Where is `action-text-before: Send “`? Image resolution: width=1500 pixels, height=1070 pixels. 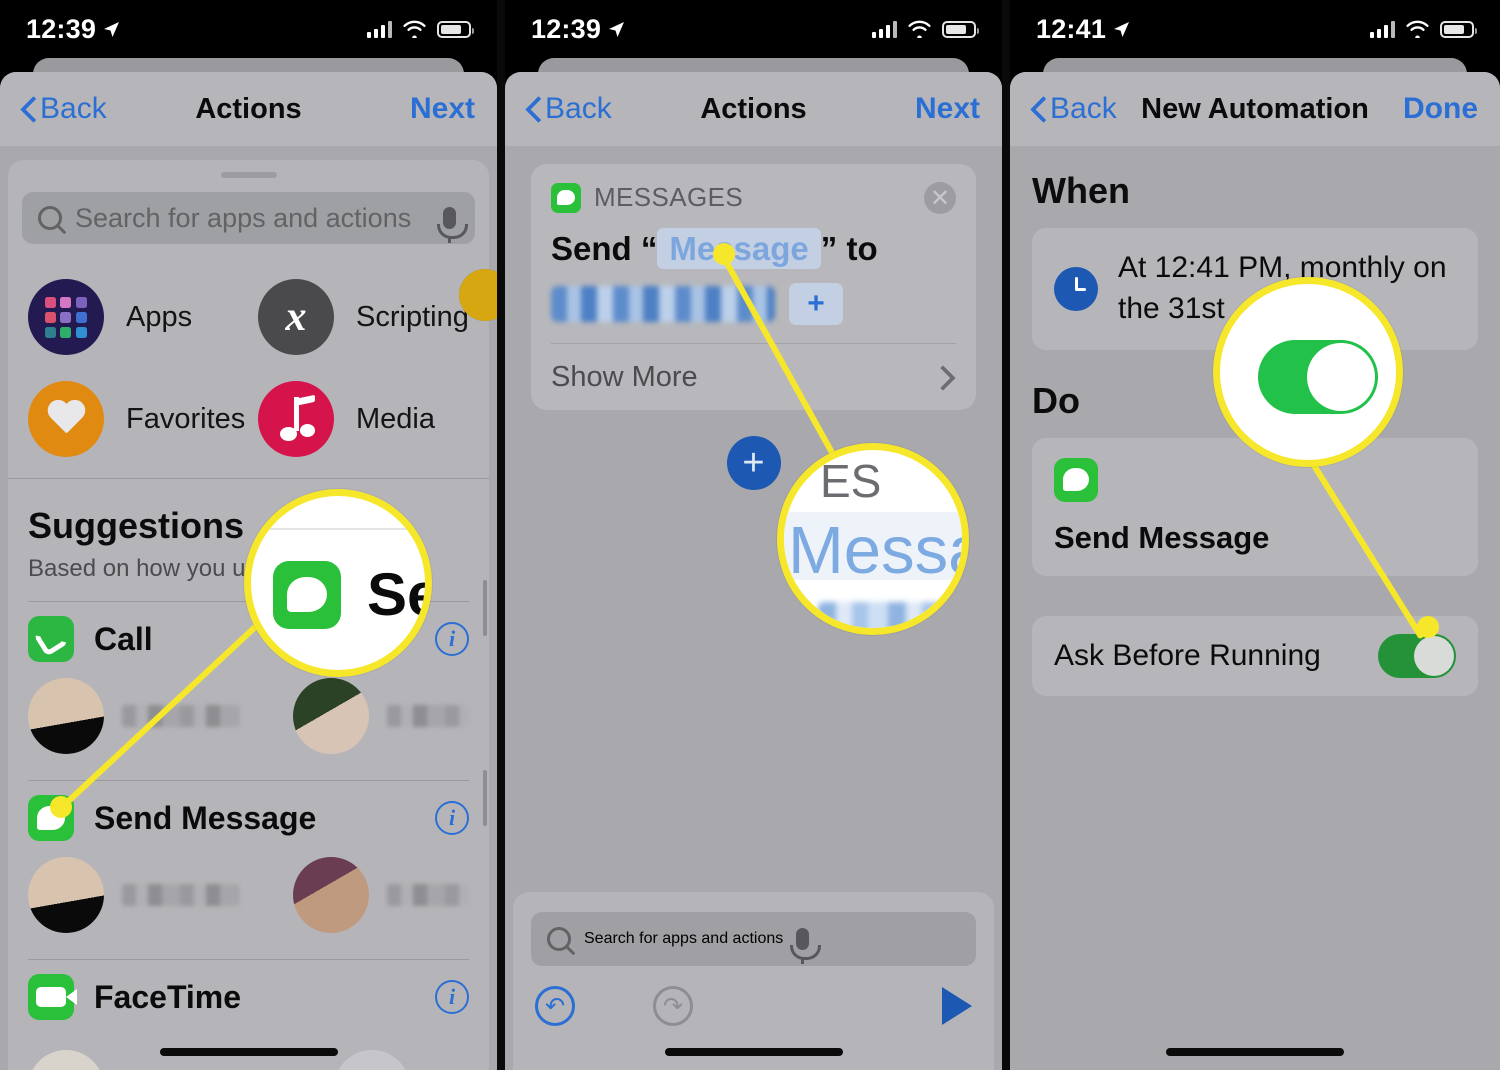 action-text-before: Send “ is located at coordinates (604, 248).